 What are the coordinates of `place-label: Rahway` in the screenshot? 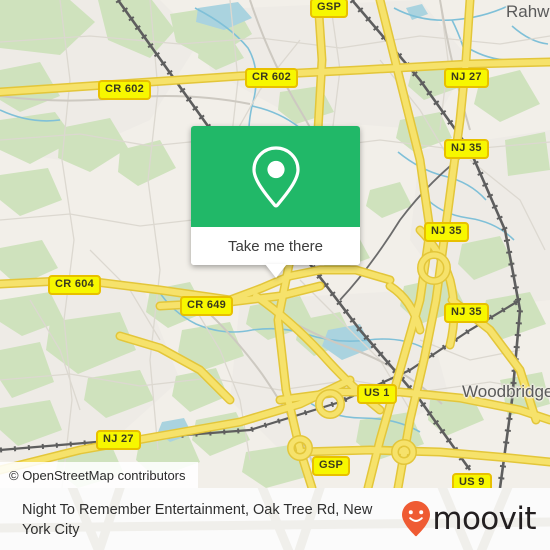 It's located at (528, 11).